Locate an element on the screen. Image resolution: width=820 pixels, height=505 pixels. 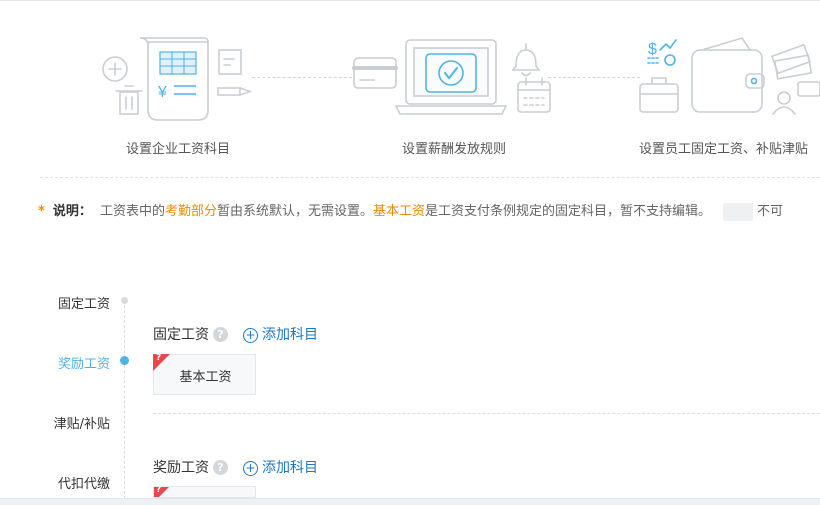
nav-dot-active is located at coordinates (124, 360).